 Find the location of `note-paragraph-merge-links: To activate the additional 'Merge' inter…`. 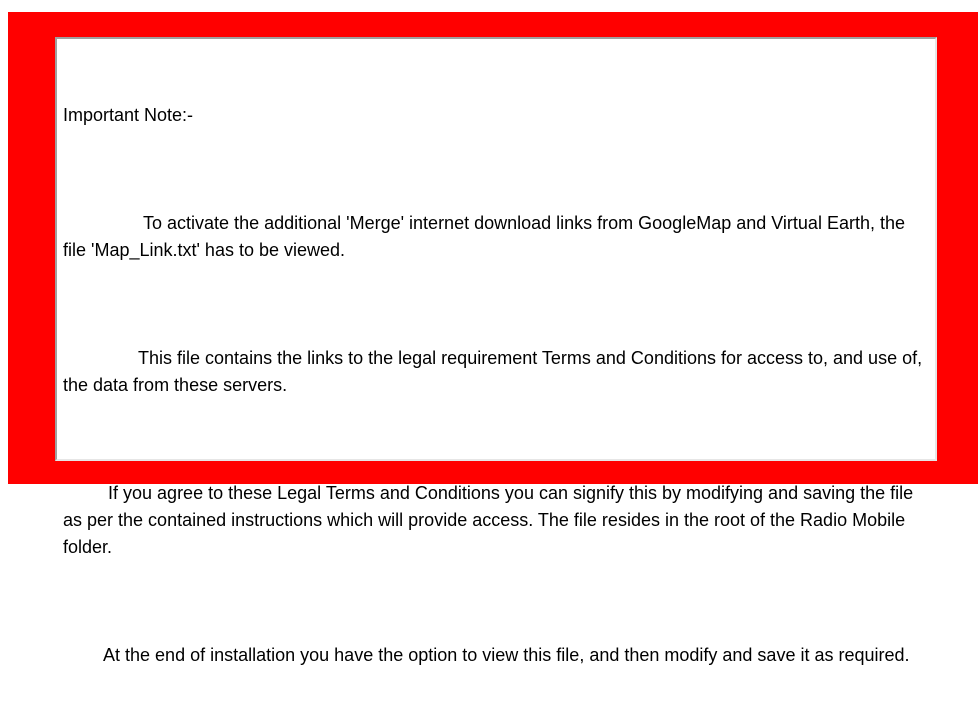

note-paragraph-merge-links: To activate the additional 'Merge' inter… is located at coordinates (487, 236).